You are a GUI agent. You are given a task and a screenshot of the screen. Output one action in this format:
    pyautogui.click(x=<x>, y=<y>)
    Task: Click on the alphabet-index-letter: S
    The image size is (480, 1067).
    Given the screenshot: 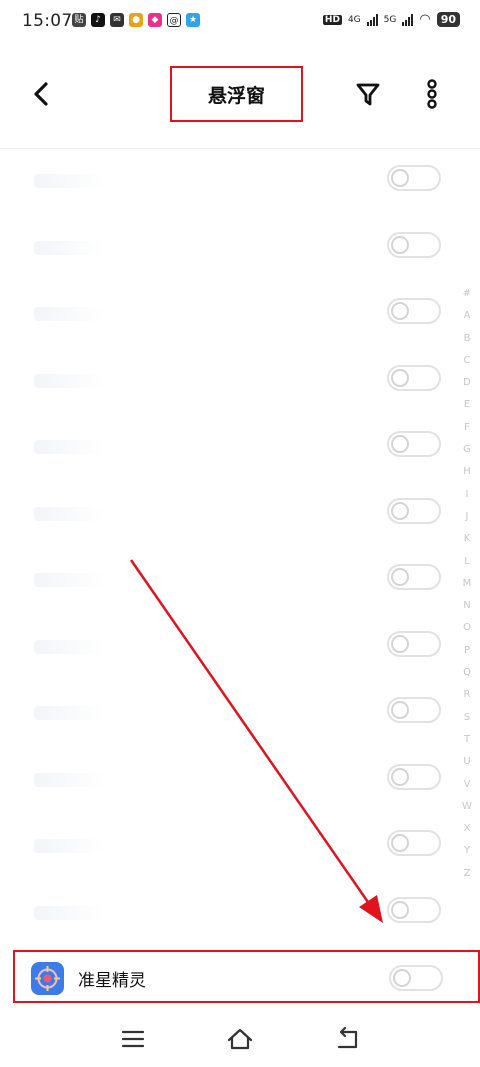 What is the action you would take?
    pyautogui.click(x=467, y=718)
    